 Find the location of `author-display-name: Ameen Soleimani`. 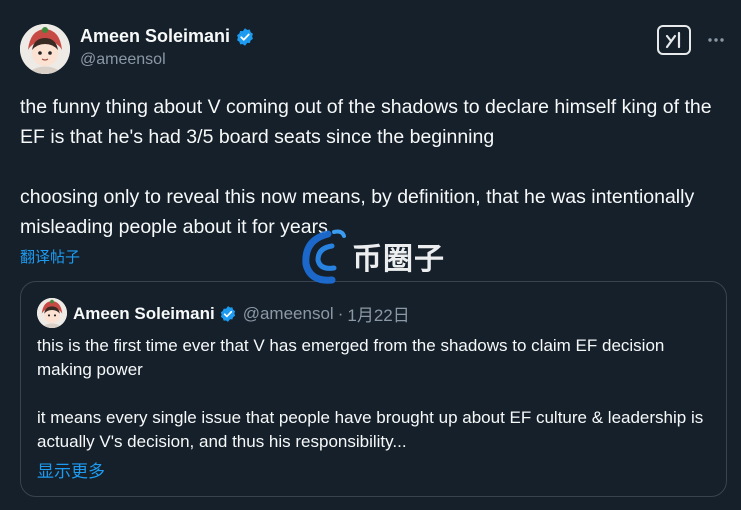

author-display-name: Ameen Soleimani is located at coordinates (155, 36).